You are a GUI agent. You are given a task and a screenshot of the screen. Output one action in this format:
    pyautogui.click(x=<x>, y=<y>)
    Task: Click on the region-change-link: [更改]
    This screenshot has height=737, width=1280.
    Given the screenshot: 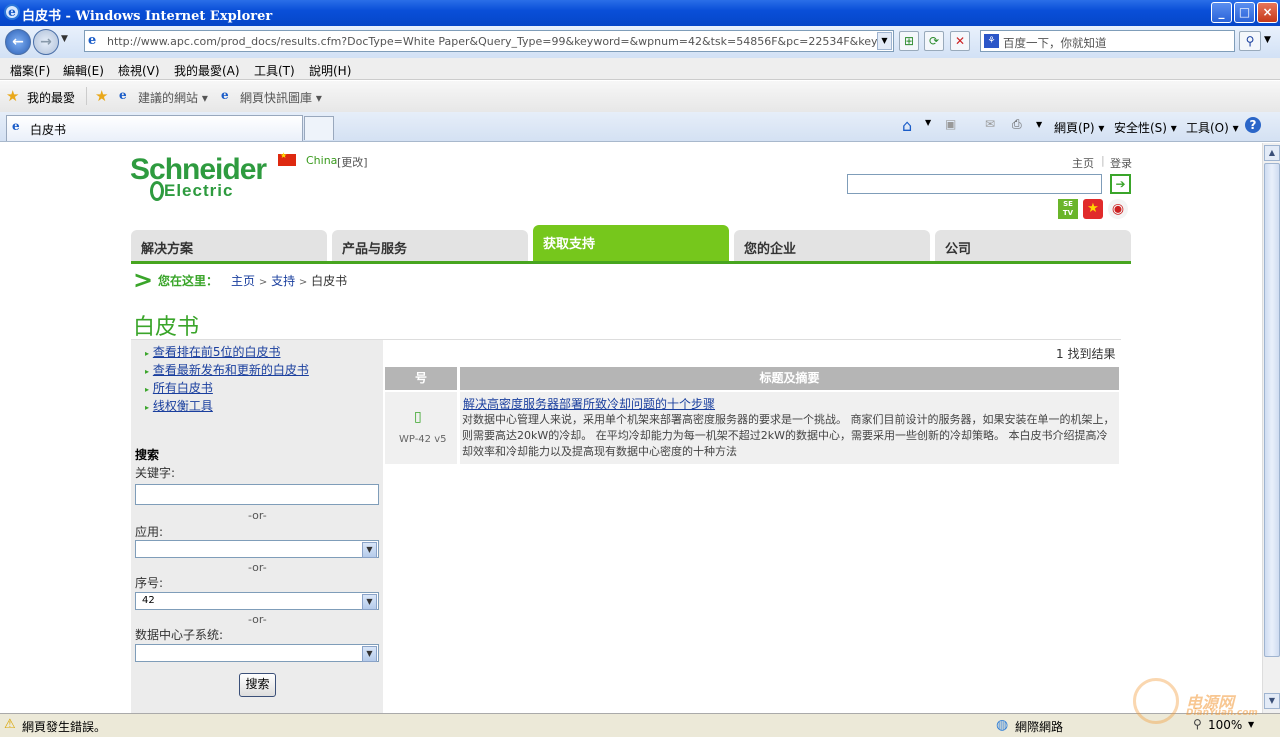 What is the action you would take?
    pyautogui.click(x=352, y=162)
    